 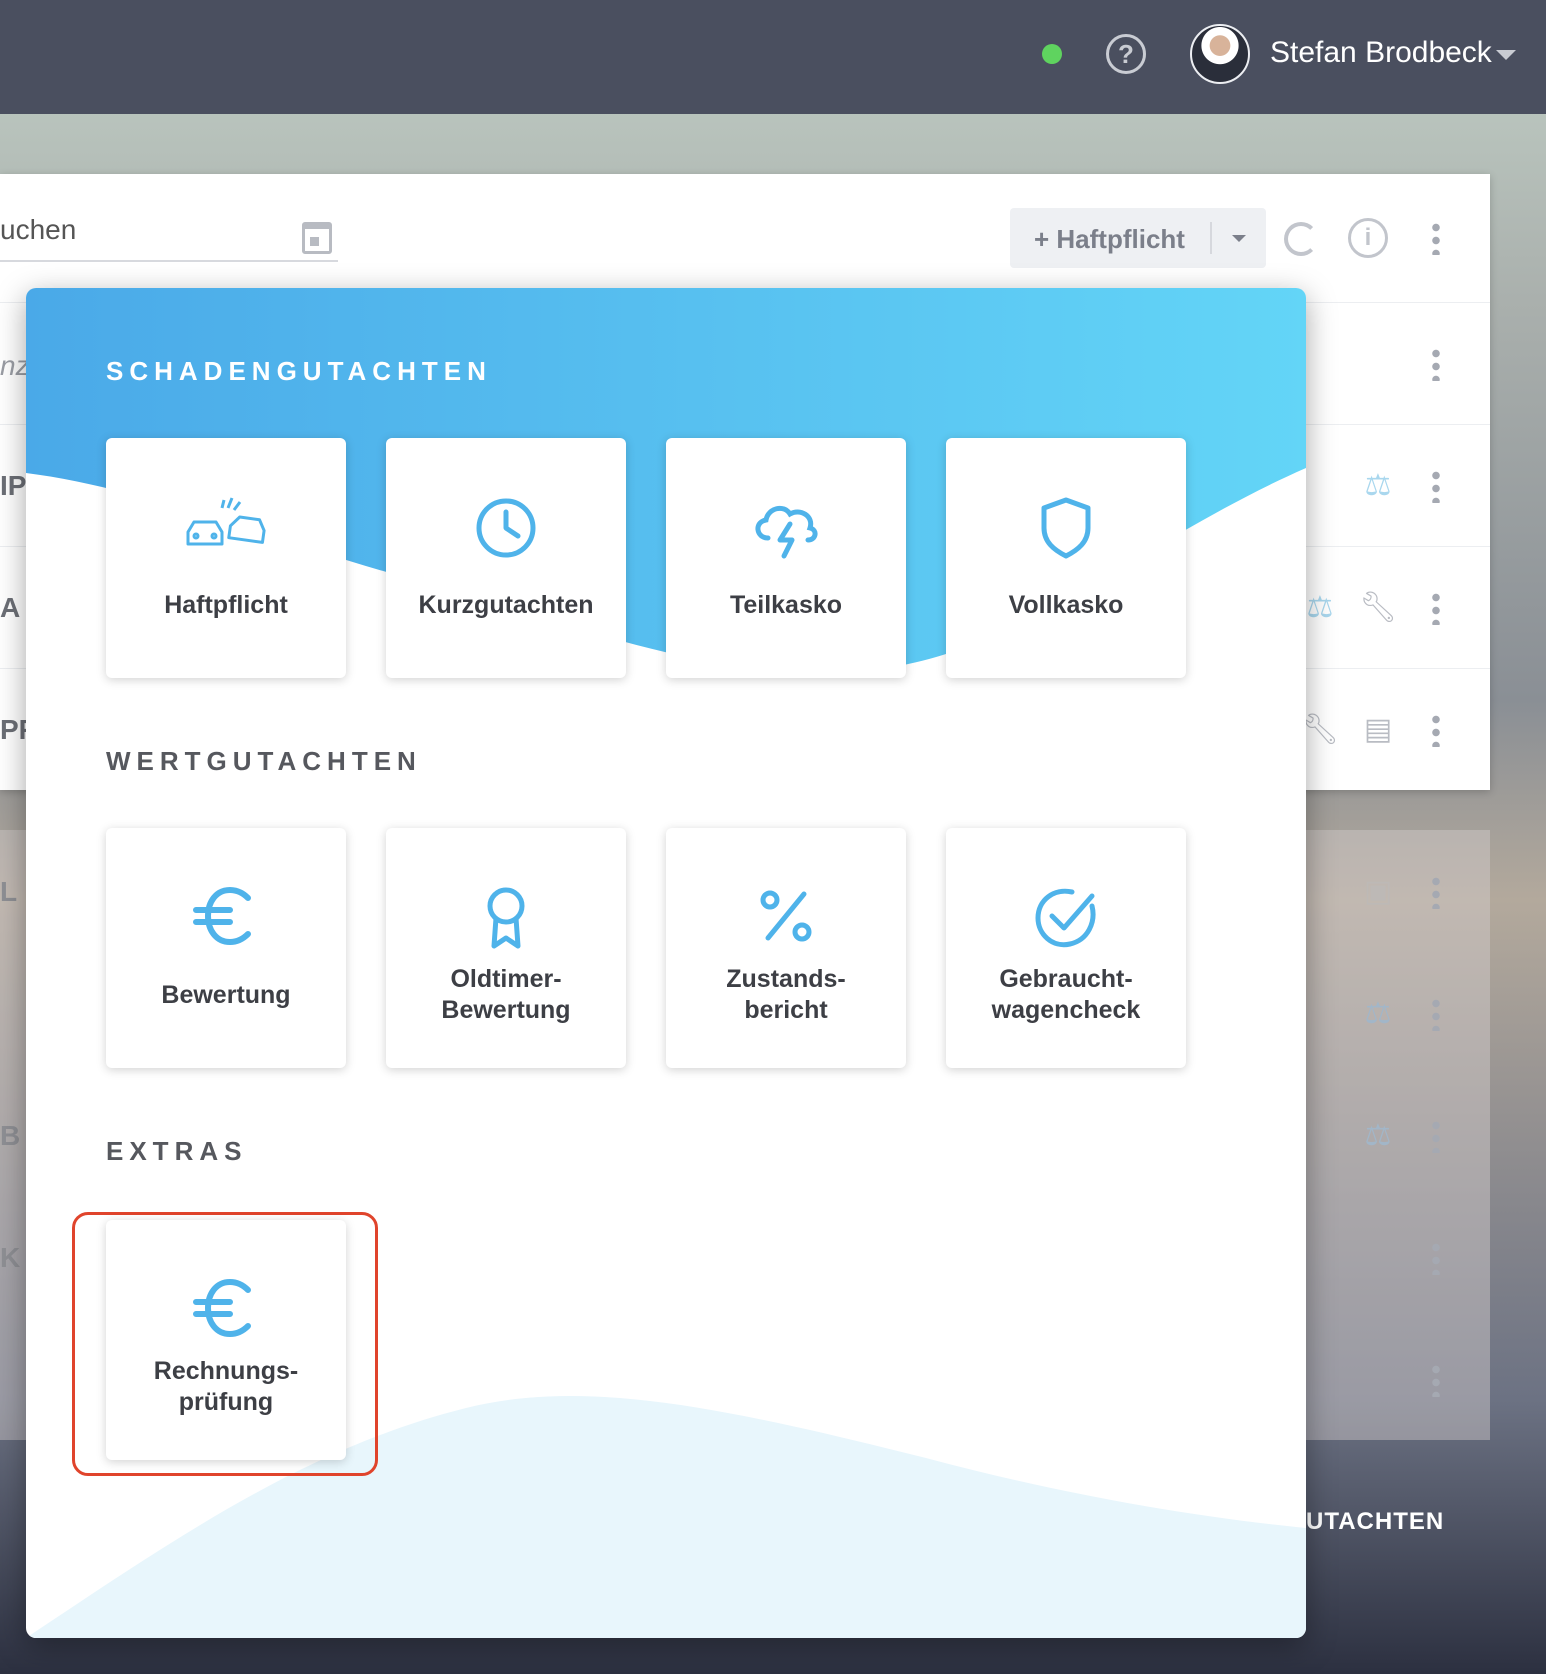 What do you see at coordinates (226, 521) in the screenshot?
I see `car-crash-icon` at bounding box center [226, 521].